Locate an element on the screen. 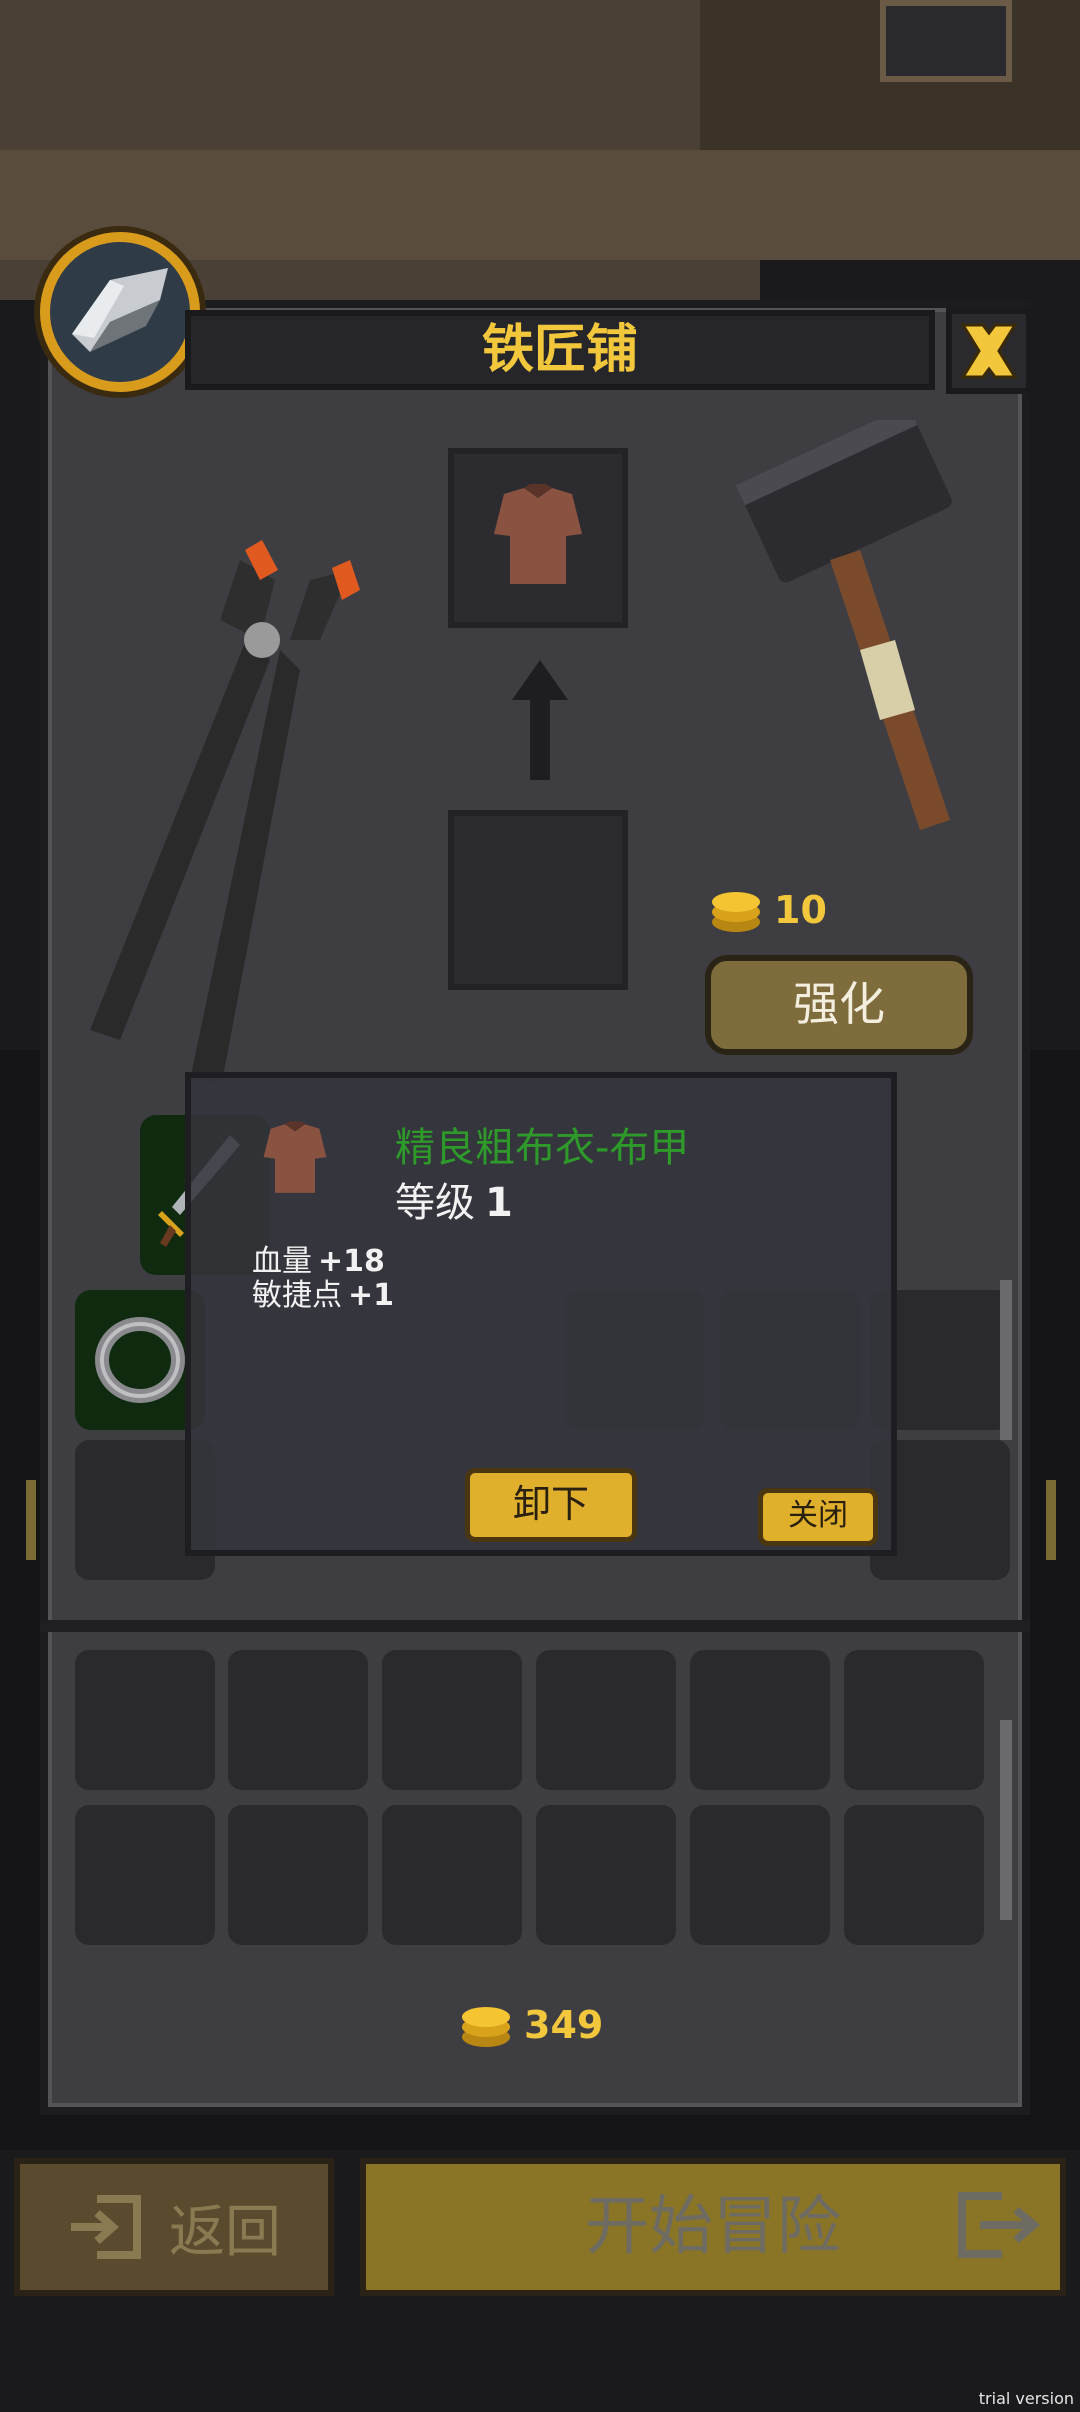  hammer-icon is located at coordinates (843, 625).